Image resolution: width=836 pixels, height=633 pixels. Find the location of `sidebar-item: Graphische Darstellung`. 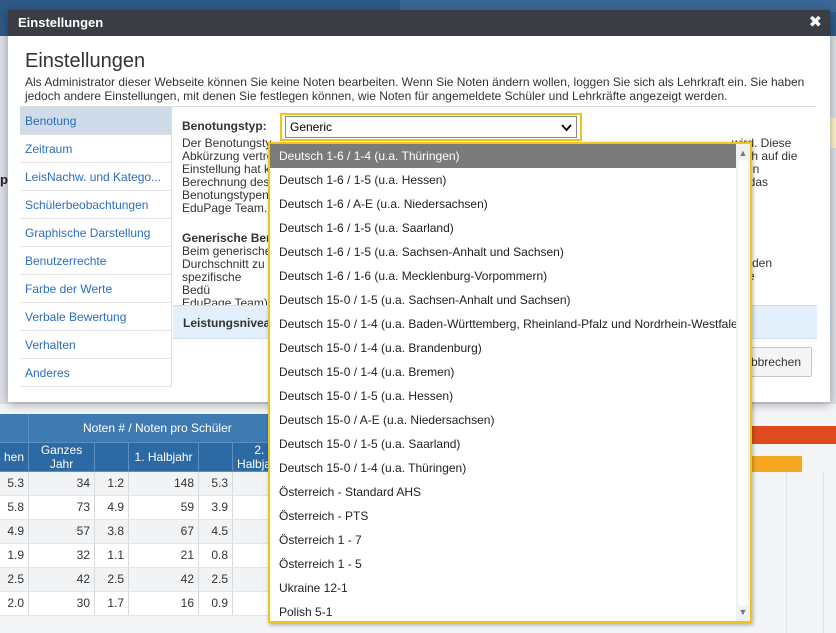

sidebar-item: Graphische Darstellung is located at coordinates (95, 233).